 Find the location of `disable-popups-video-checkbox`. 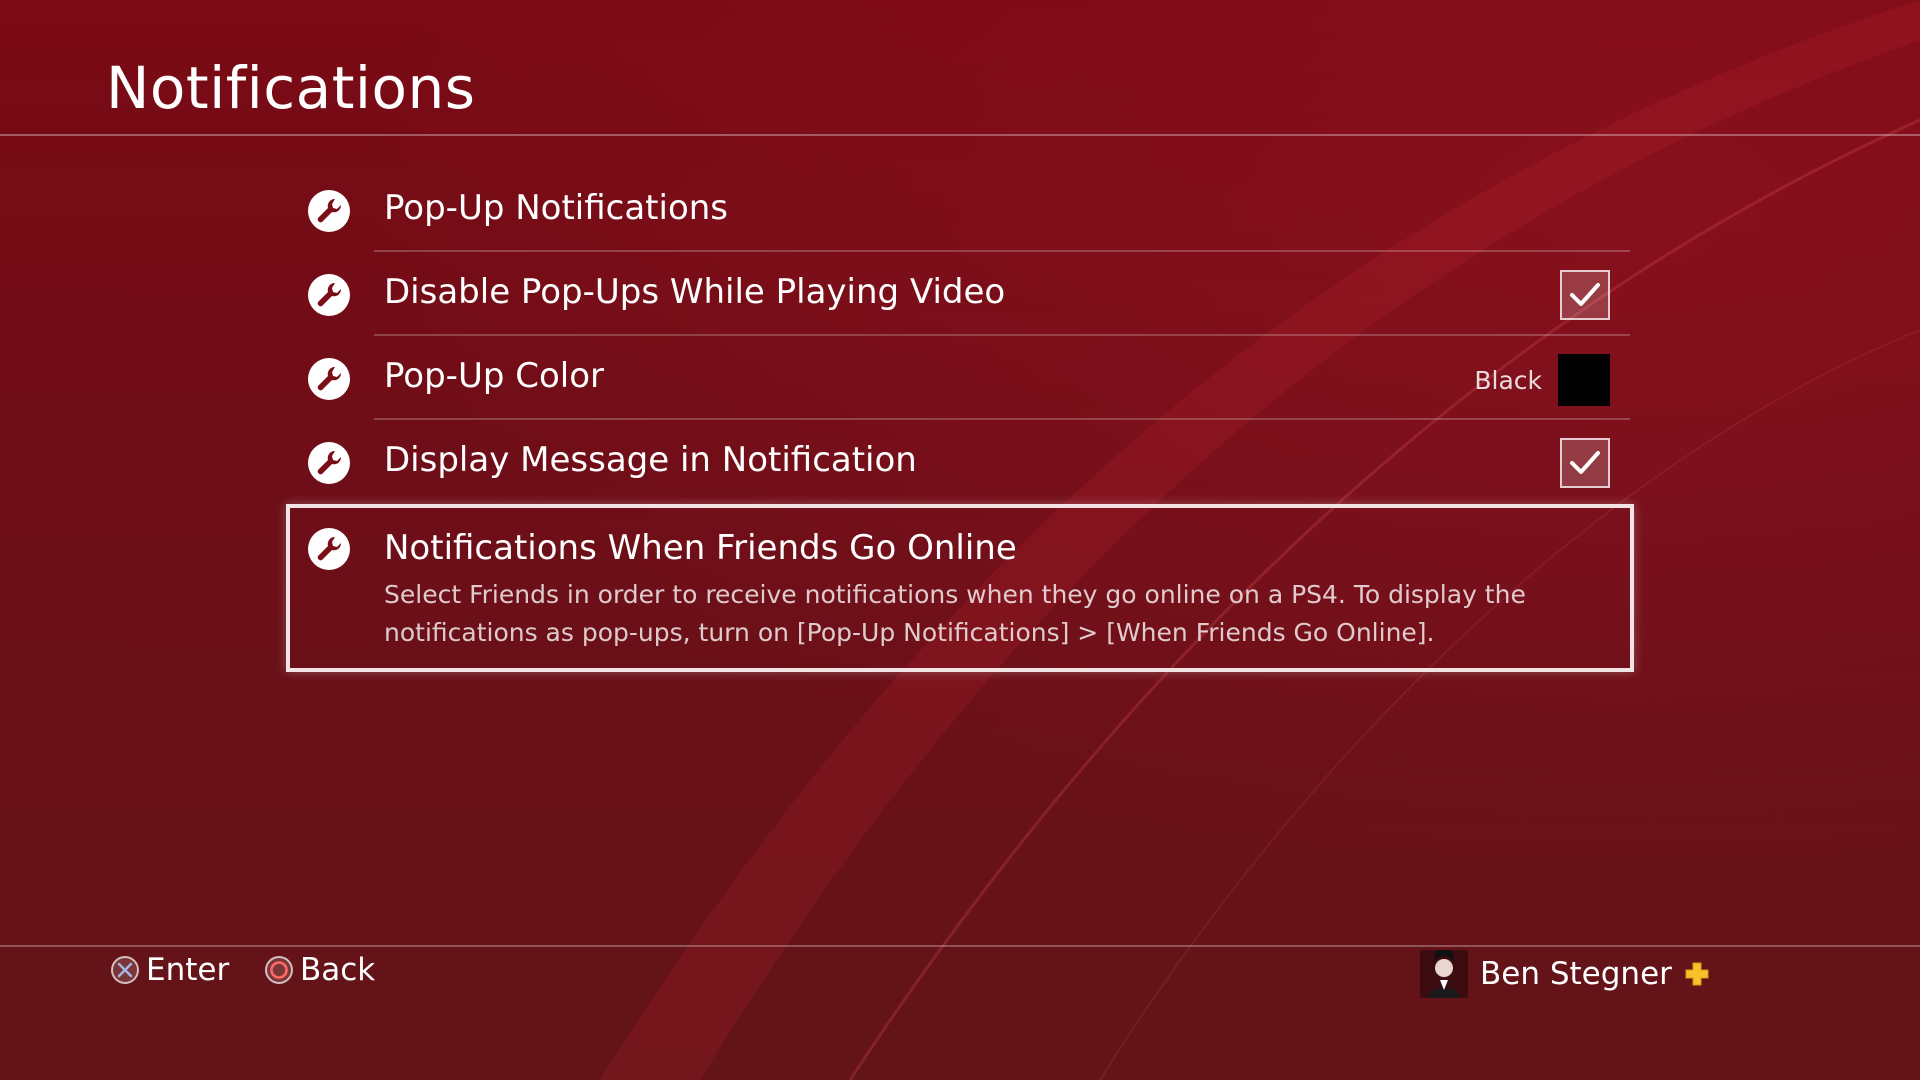

disable-popups-video-checkbox is located at coordinates (1585, 295).